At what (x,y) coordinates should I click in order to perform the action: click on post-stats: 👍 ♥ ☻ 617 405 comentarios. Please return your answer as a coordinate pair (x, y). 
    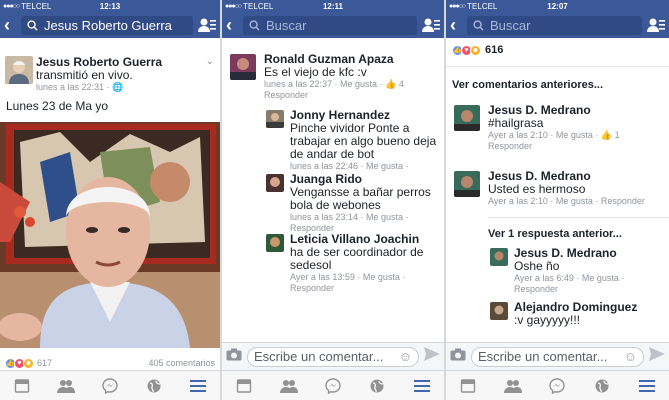
    Looking at the image, I should click on (110, 363).